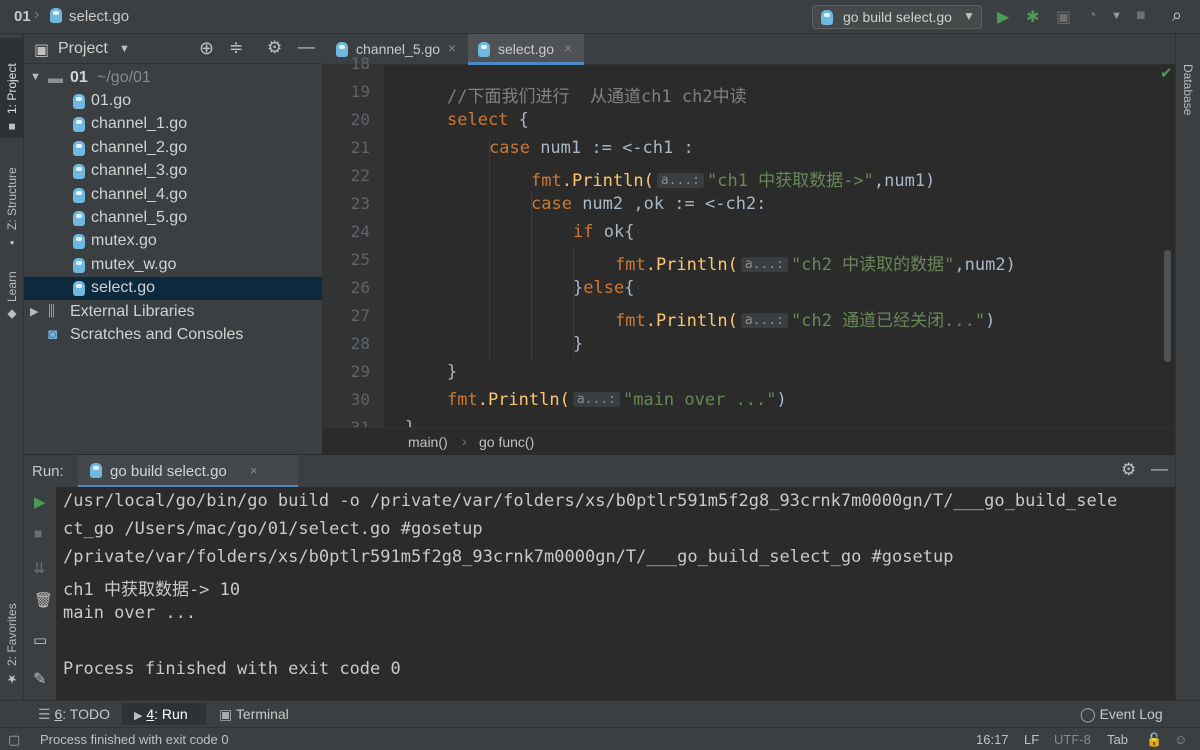 This screenshot has width=1200, height=750. Describe the element at coordinates (12, 199) in the screenshot. I see `tab-structure: ▪ Z: Structure` at that location.